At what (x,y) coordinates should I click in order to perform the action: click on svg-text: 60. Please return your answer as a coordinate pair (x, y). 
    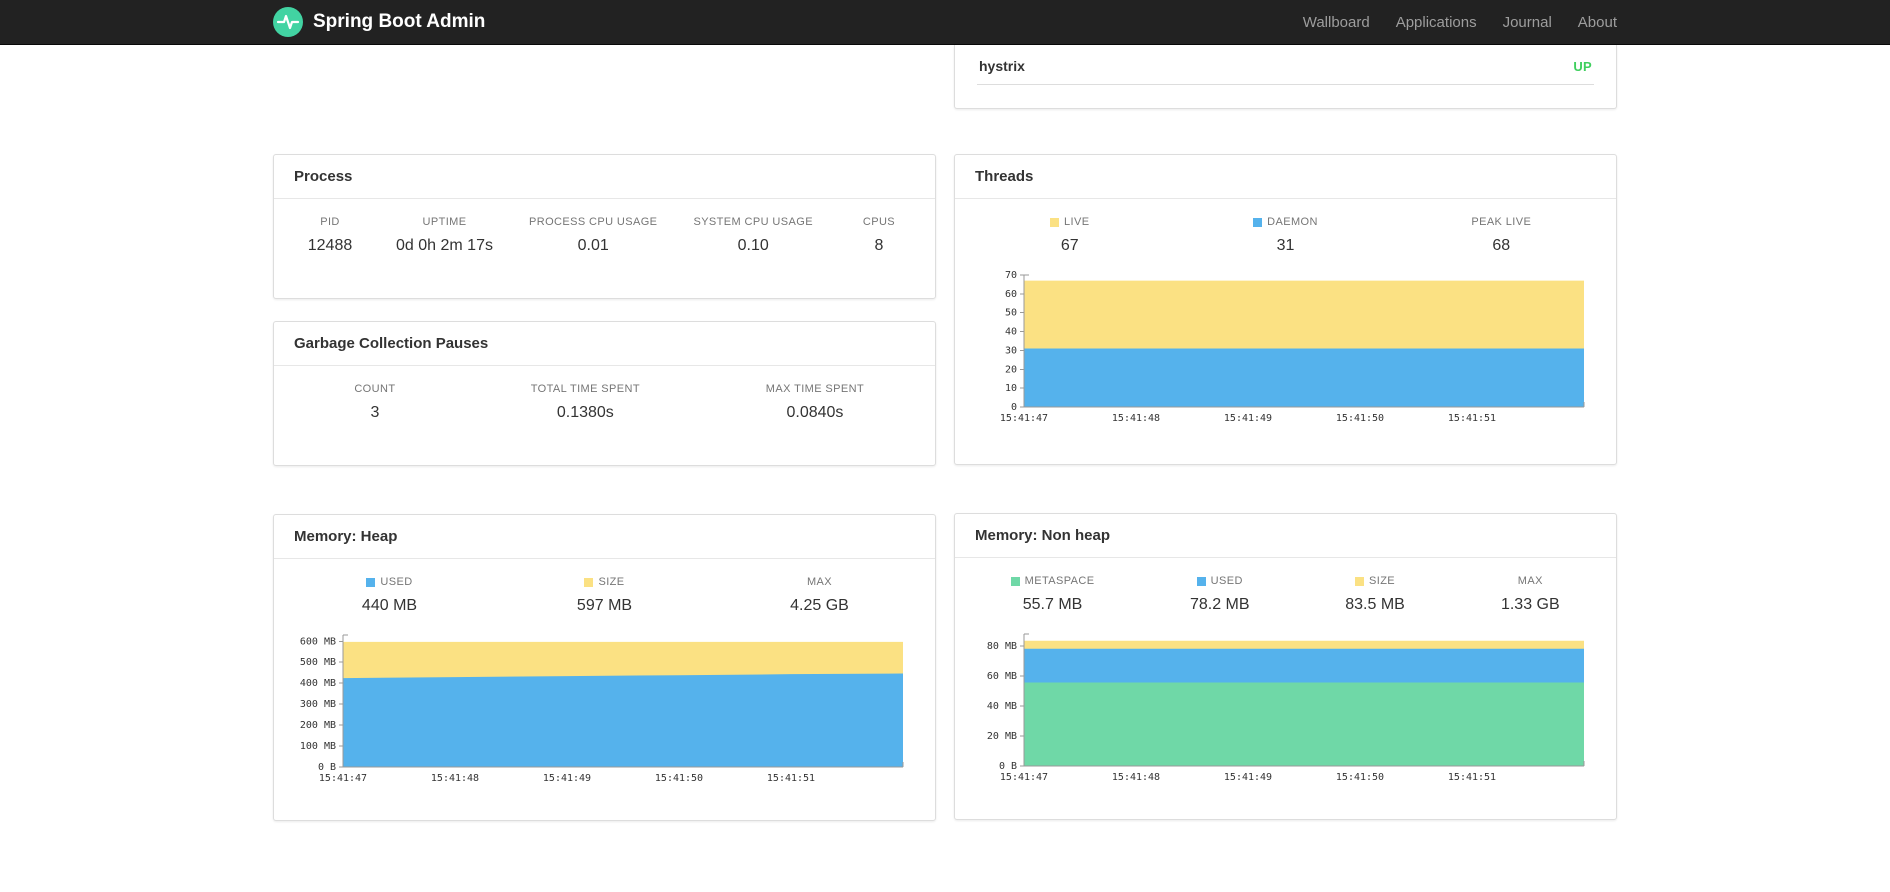
    Looking at the image, I should click on (1010, 294).